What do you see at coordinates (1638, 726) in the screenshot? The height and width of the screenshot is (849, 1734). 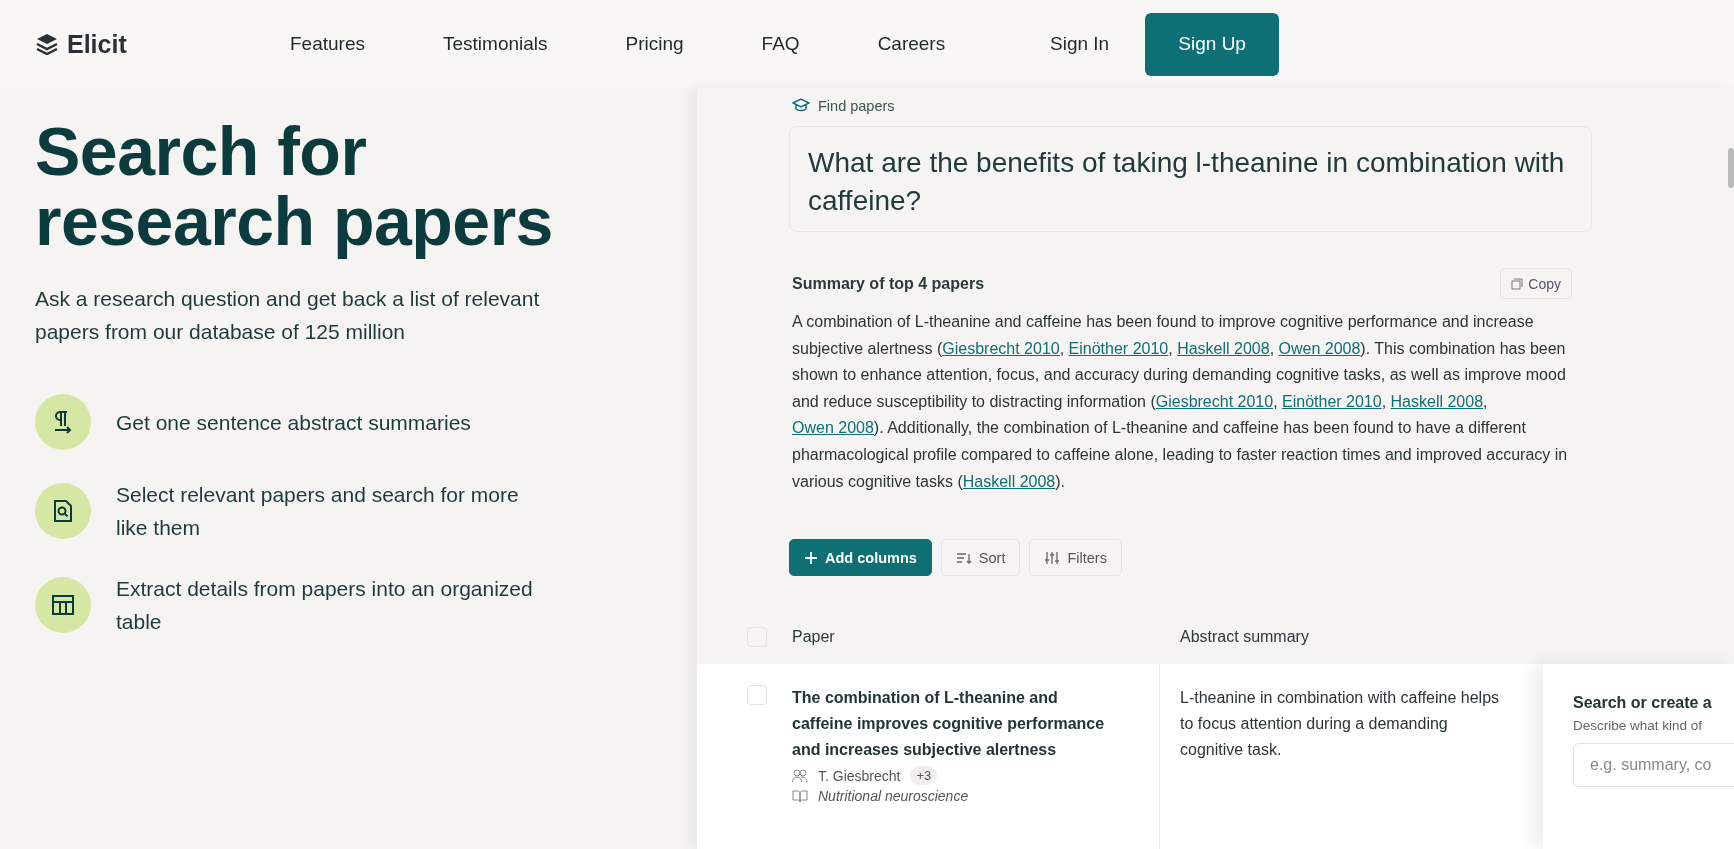 I see `panel-hint: Describe what kind of` at bounding box center [1638, 726].